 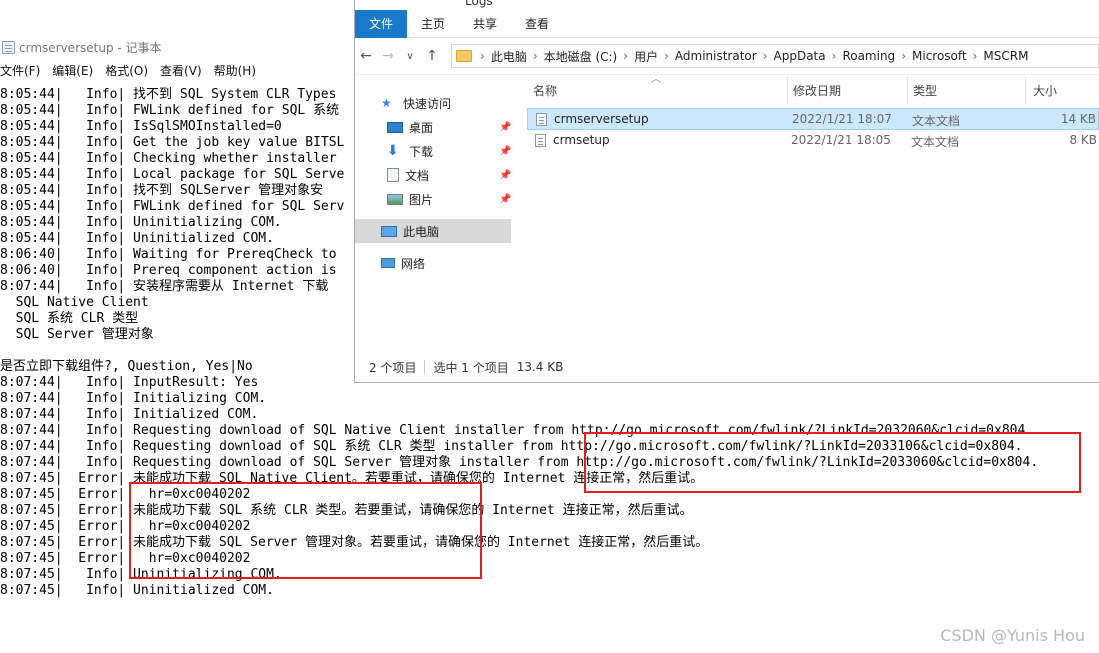 I want to click on breadcrumb-item: Roaming, so click(x=868, y=56).